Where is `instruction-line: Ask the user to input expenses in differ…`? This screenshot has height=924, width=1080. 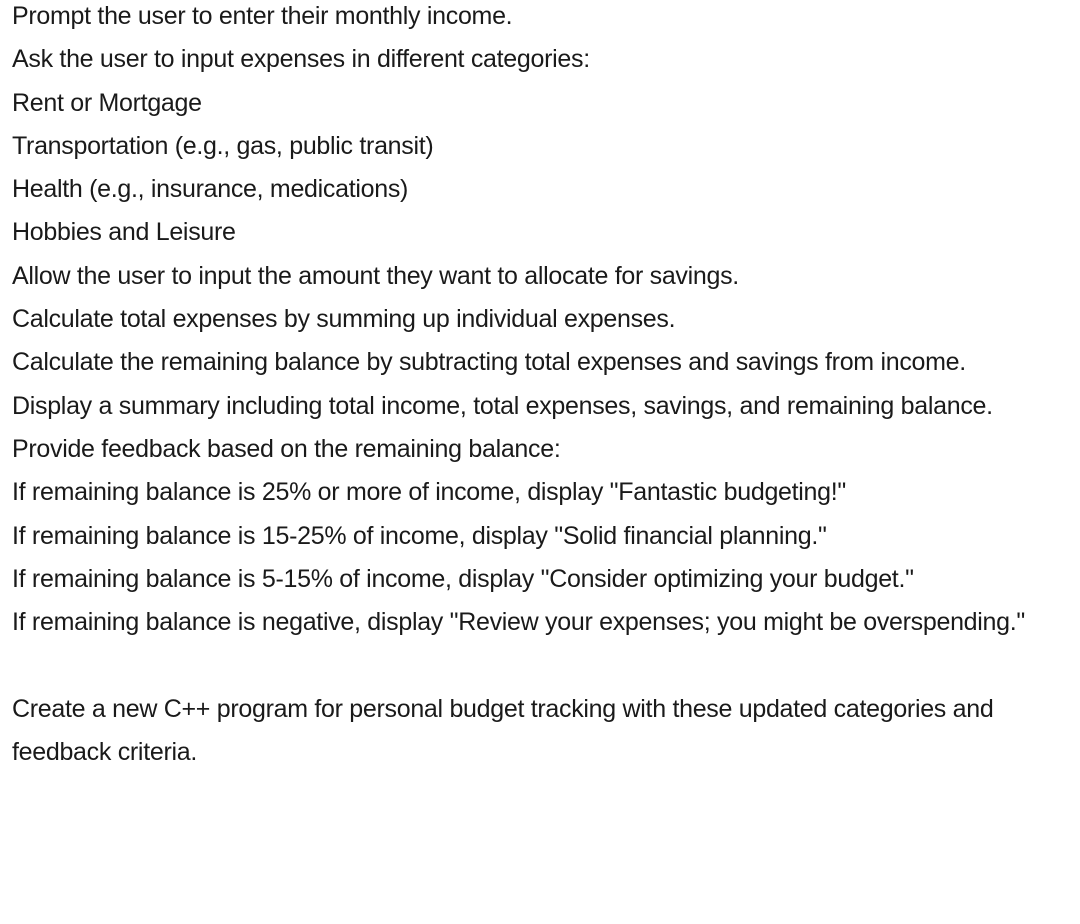 instruction-line: Ask the user to input expenses in differ… is located at coordinates (301, 59).